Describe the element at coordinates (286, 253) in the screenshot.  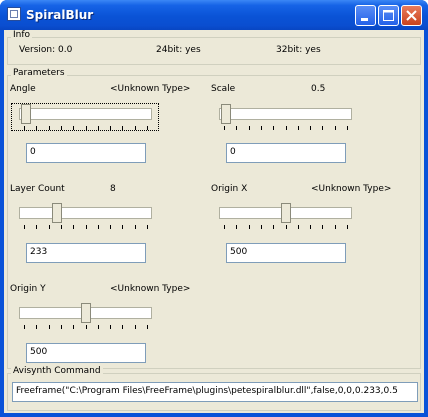
I see `origin-x-input: 500` at that location.